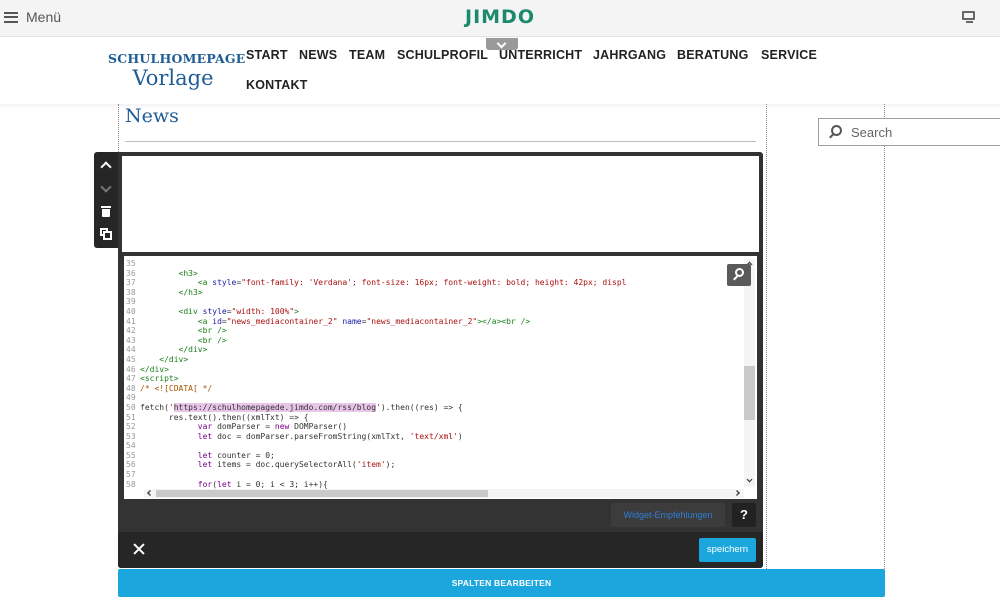 Image resolution: width=1000 pixels, height=600 pixels. Describe the element at coordinates (434, 456) in the screenshot. I see `code-line: 55 let counter = 0;` at that location.